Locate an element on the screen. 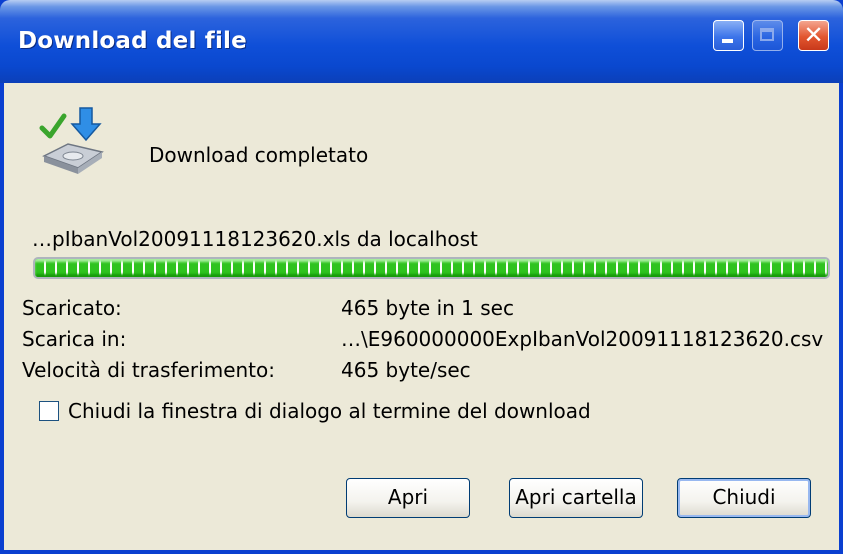 The width and height of the screenshot is (843, 554). downloaded-label: Scaricato: is located at coordinates (72, 308).